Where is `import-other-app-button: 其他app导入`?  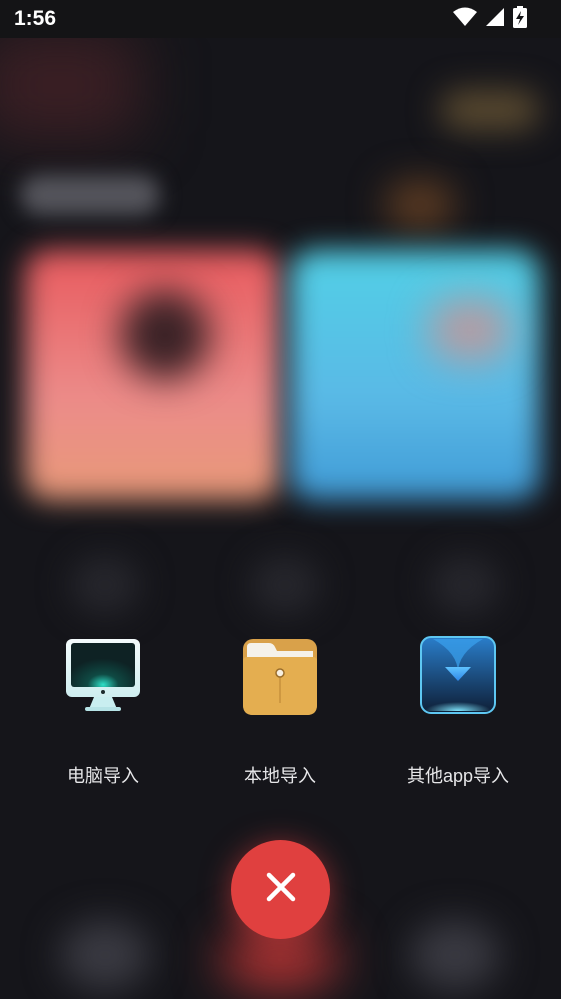 import-other-app-button: 其他app导入 is located at coordinates (458, 715).